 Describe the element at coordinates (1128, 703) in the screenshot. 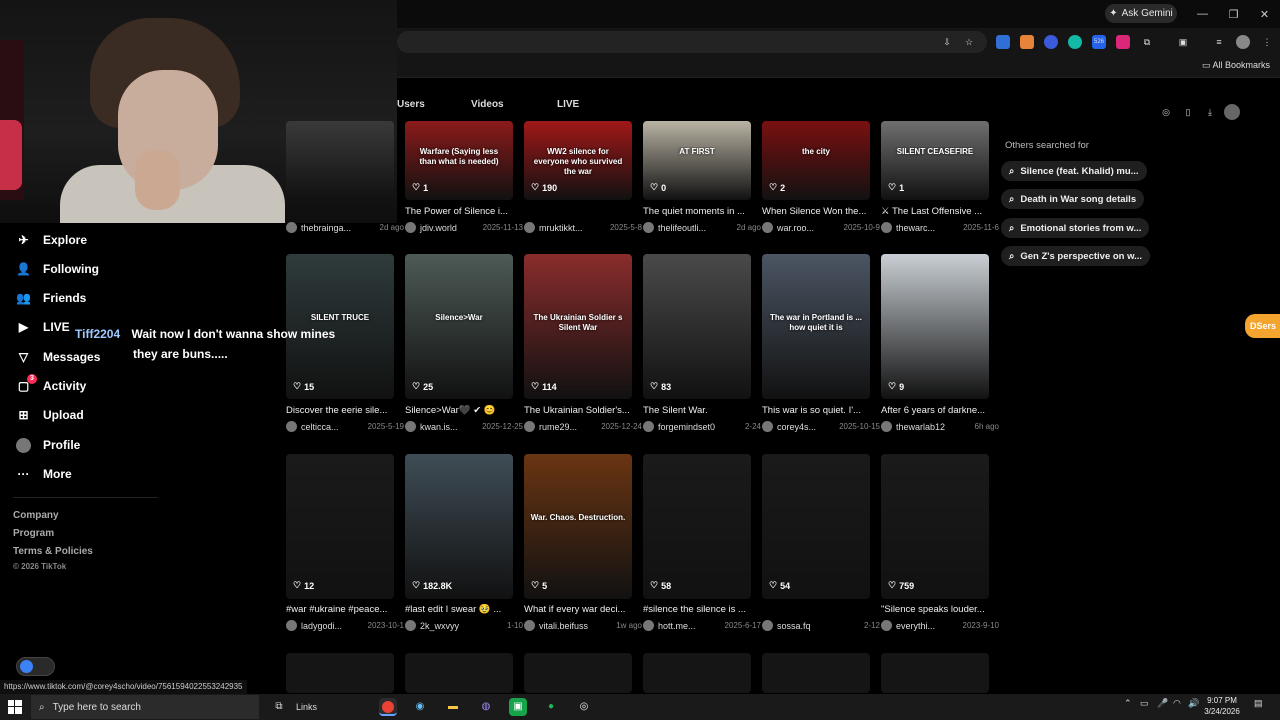

I see `tray-chevron-icon: ⌃` at that location.